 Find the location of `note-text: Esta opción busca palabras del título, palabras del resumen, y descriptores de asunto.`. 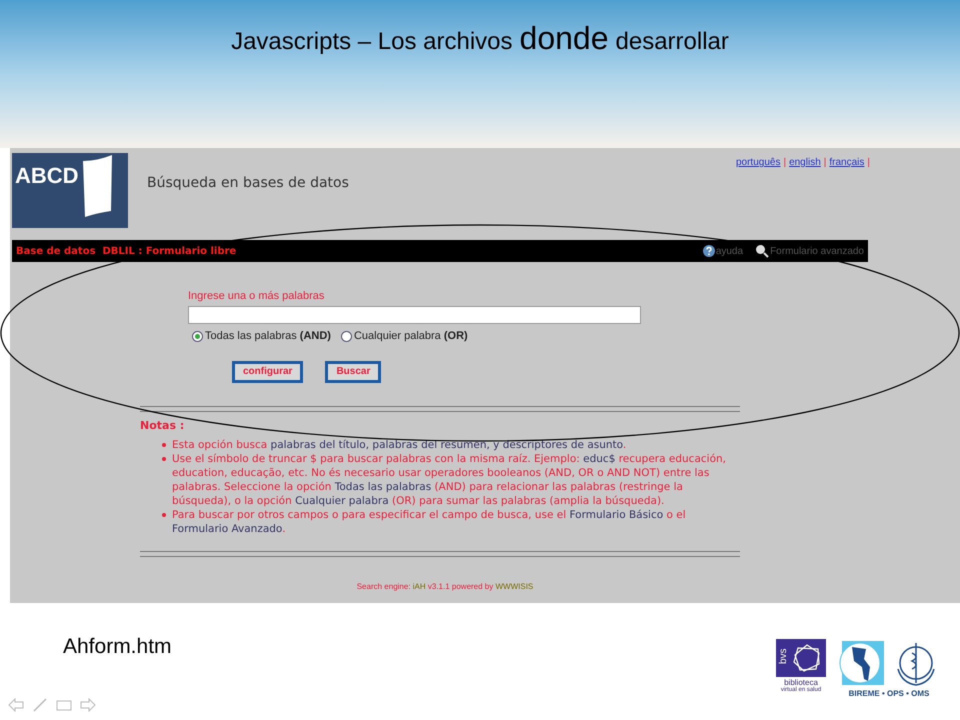

note-text: Esta opción busca palabras del título, palabras del resumen, y descriptores de asunto. is located at coordinates (399, 445).